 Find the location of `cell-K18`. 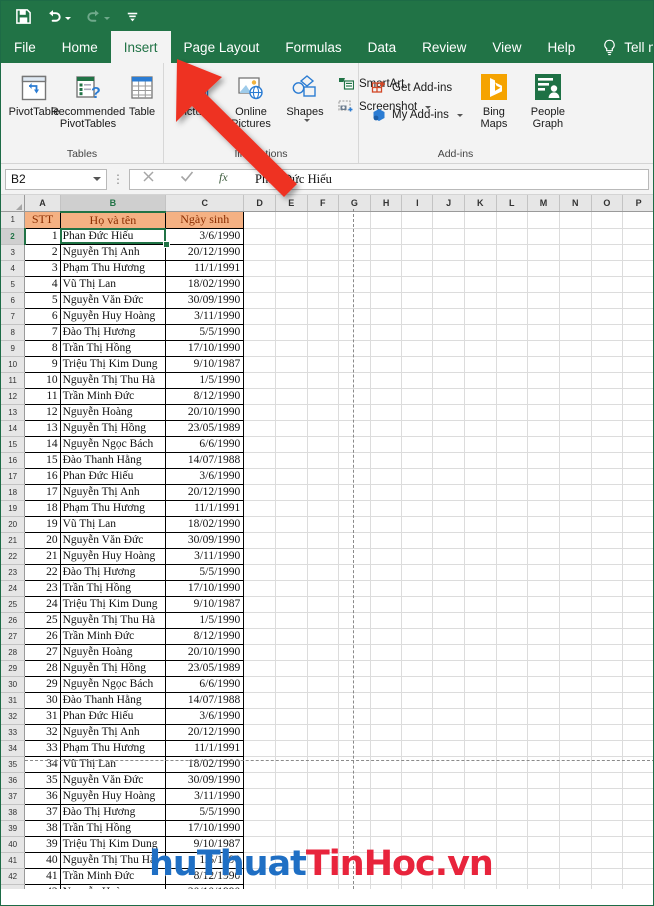

cell-K18 is located at coordinates (480, 492).